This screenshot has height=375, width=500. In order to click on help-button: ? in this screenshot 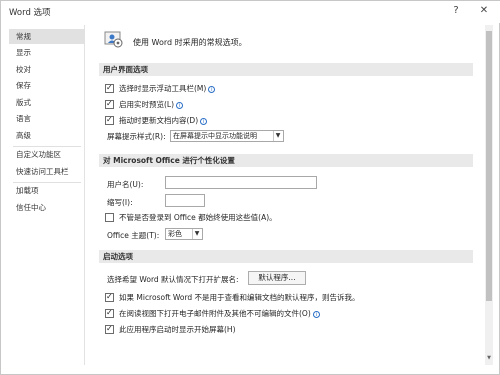, I will do `click(456, 11)`.